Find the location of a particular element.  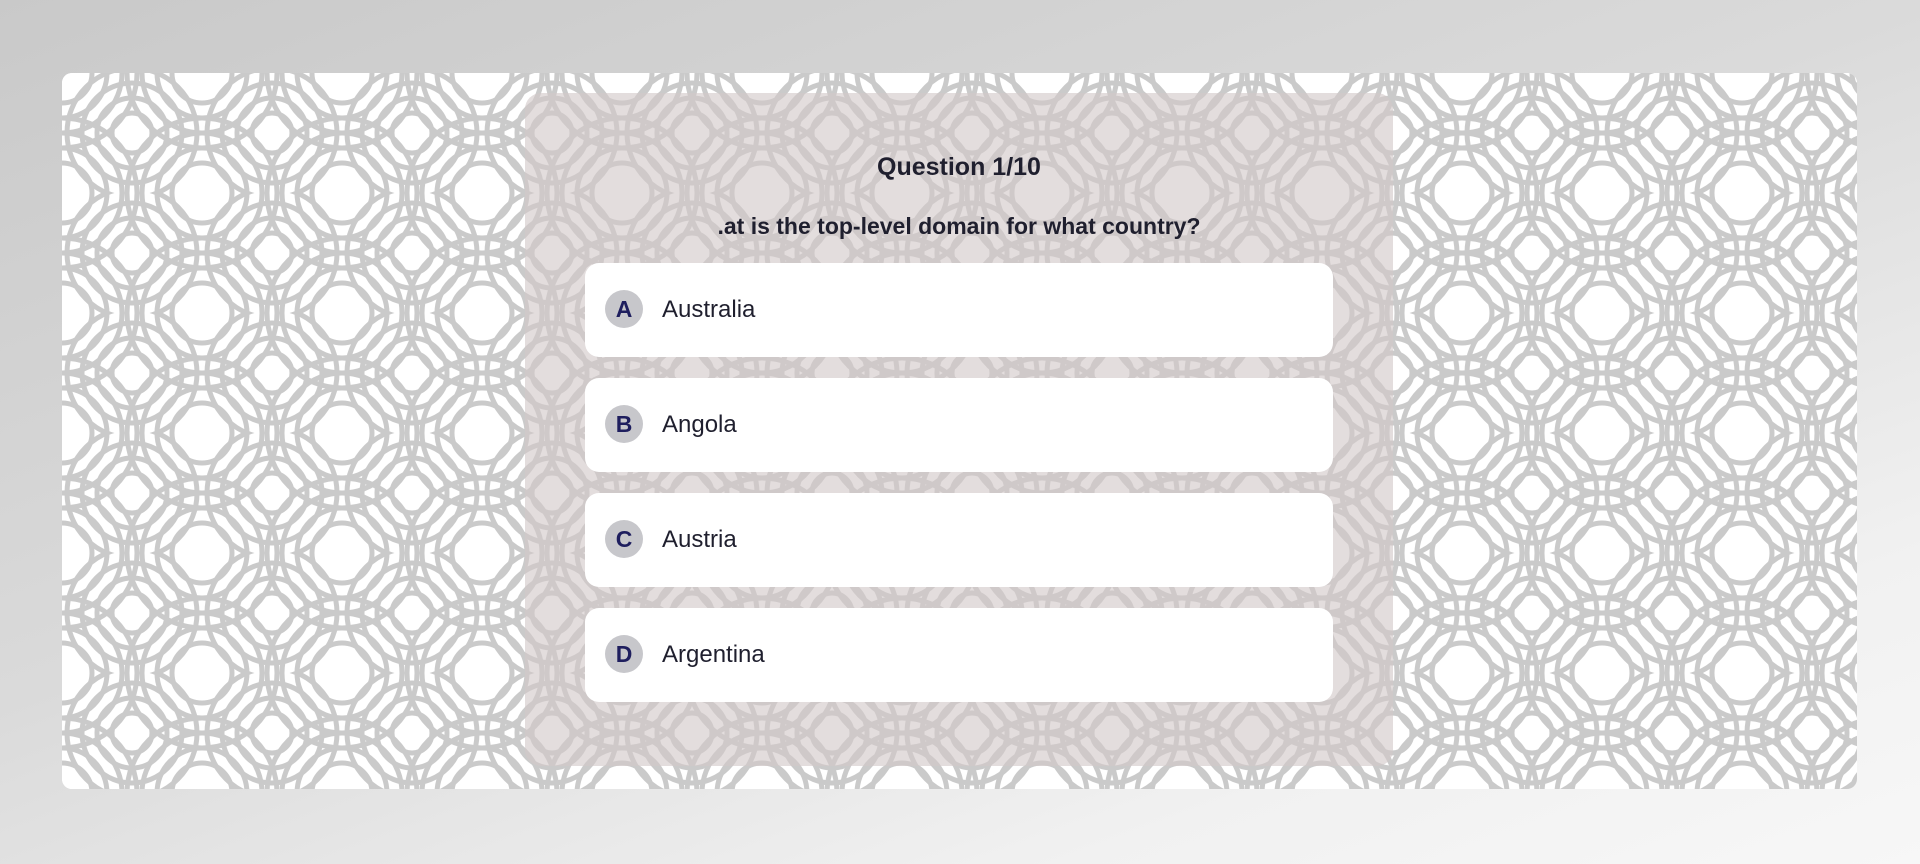

answer-option-b: B Angola is located at coordinates (959, 425).